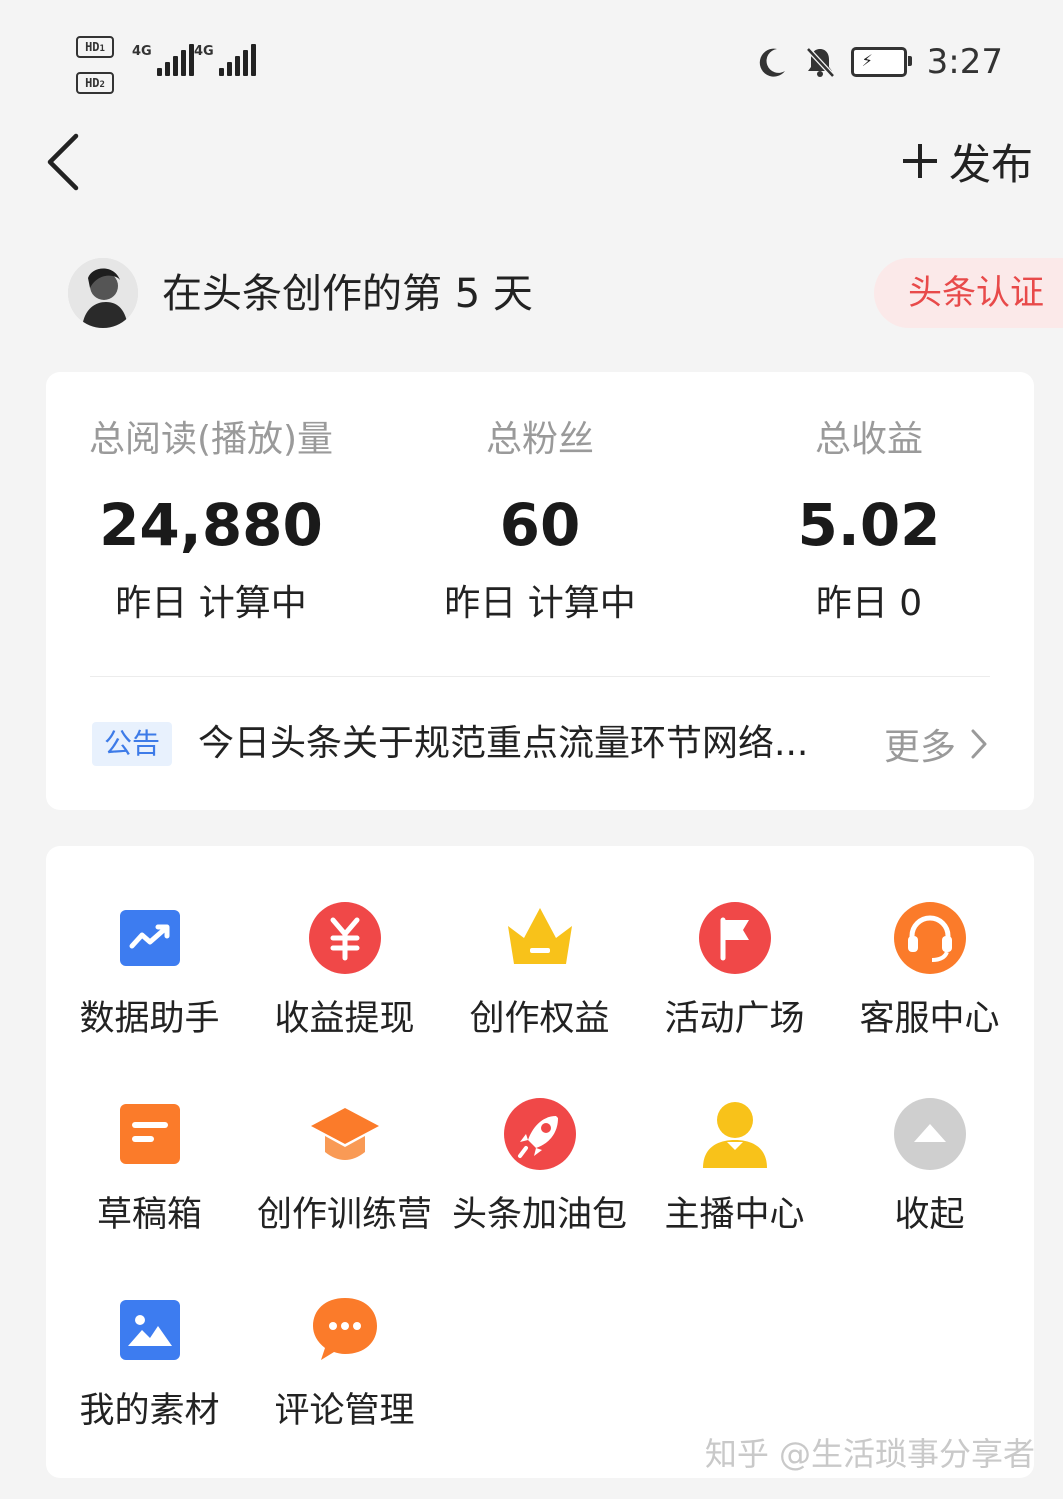 The image size is (1063, 1499). Describe the element at coordinates (539, 1215) in the screenshot. I see `tool-label: 头条加油包` at that location.